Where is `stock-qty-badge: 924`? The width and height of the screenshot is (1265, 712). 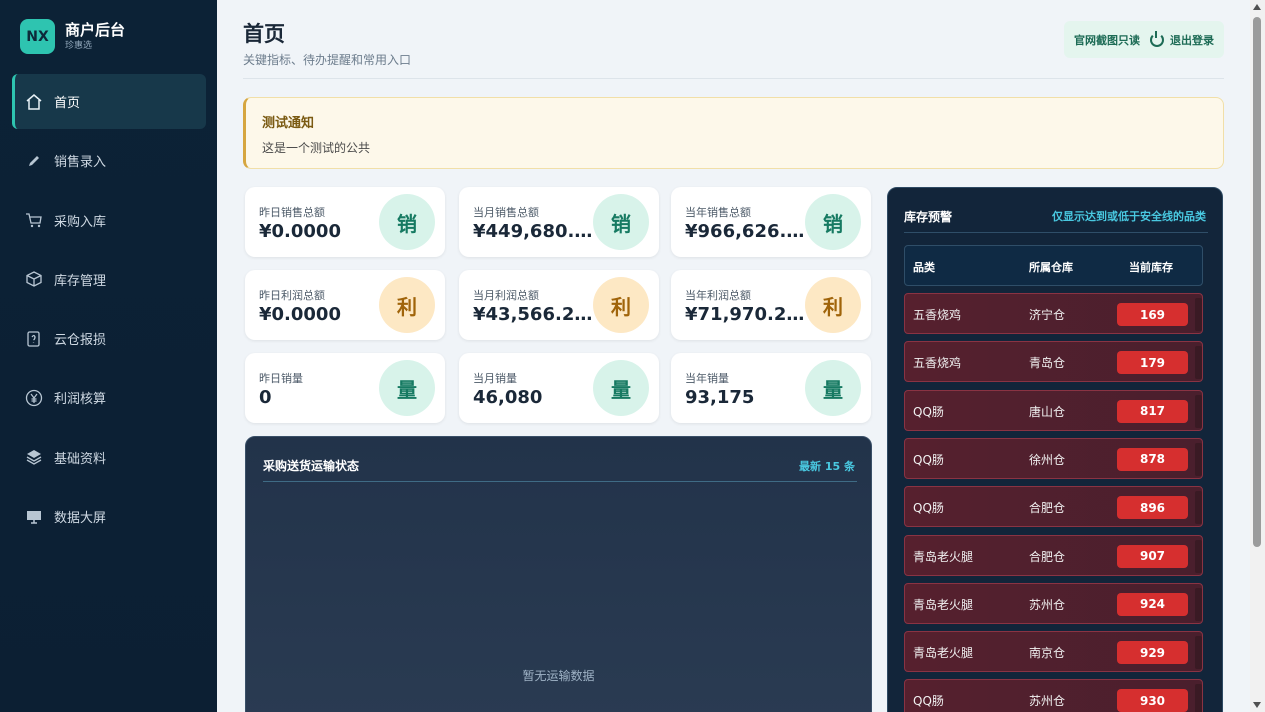 stock-qty-badge: 924 is located at coordinates (1152, 604).